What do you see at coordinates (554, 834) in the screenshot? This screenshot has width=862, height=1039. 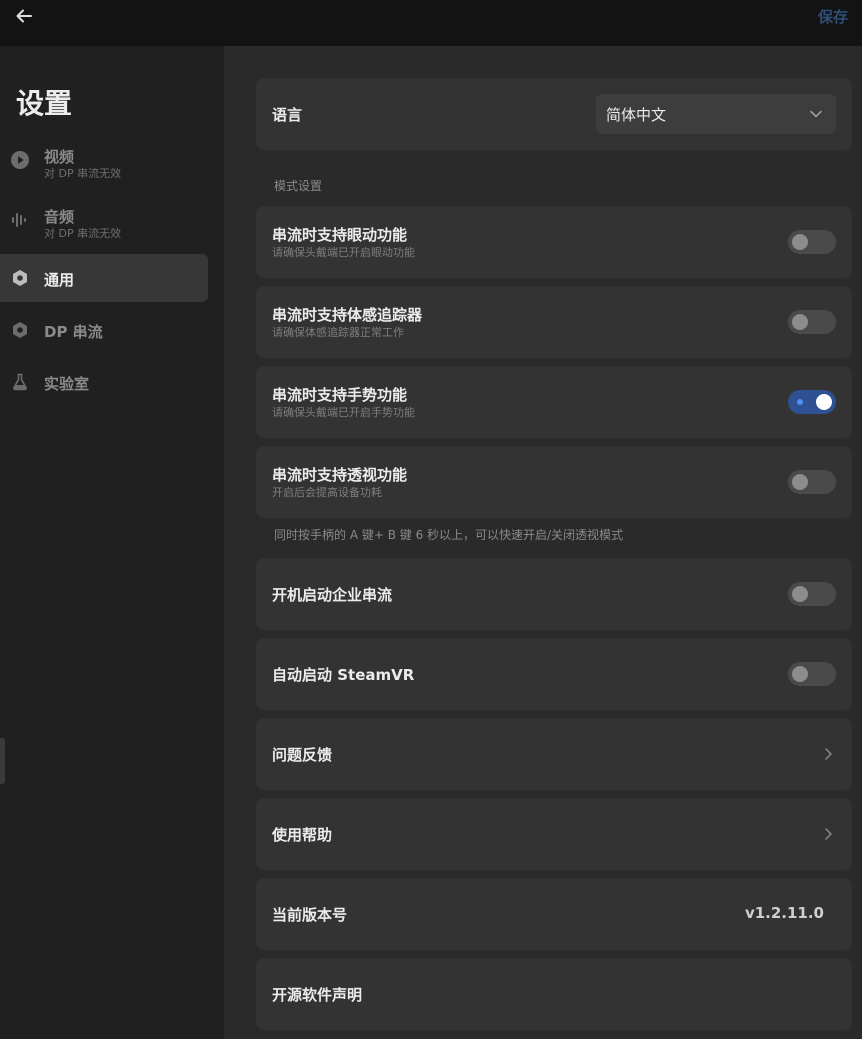 I see `help-row: 使用帮助` at bounding box center [554, 834].